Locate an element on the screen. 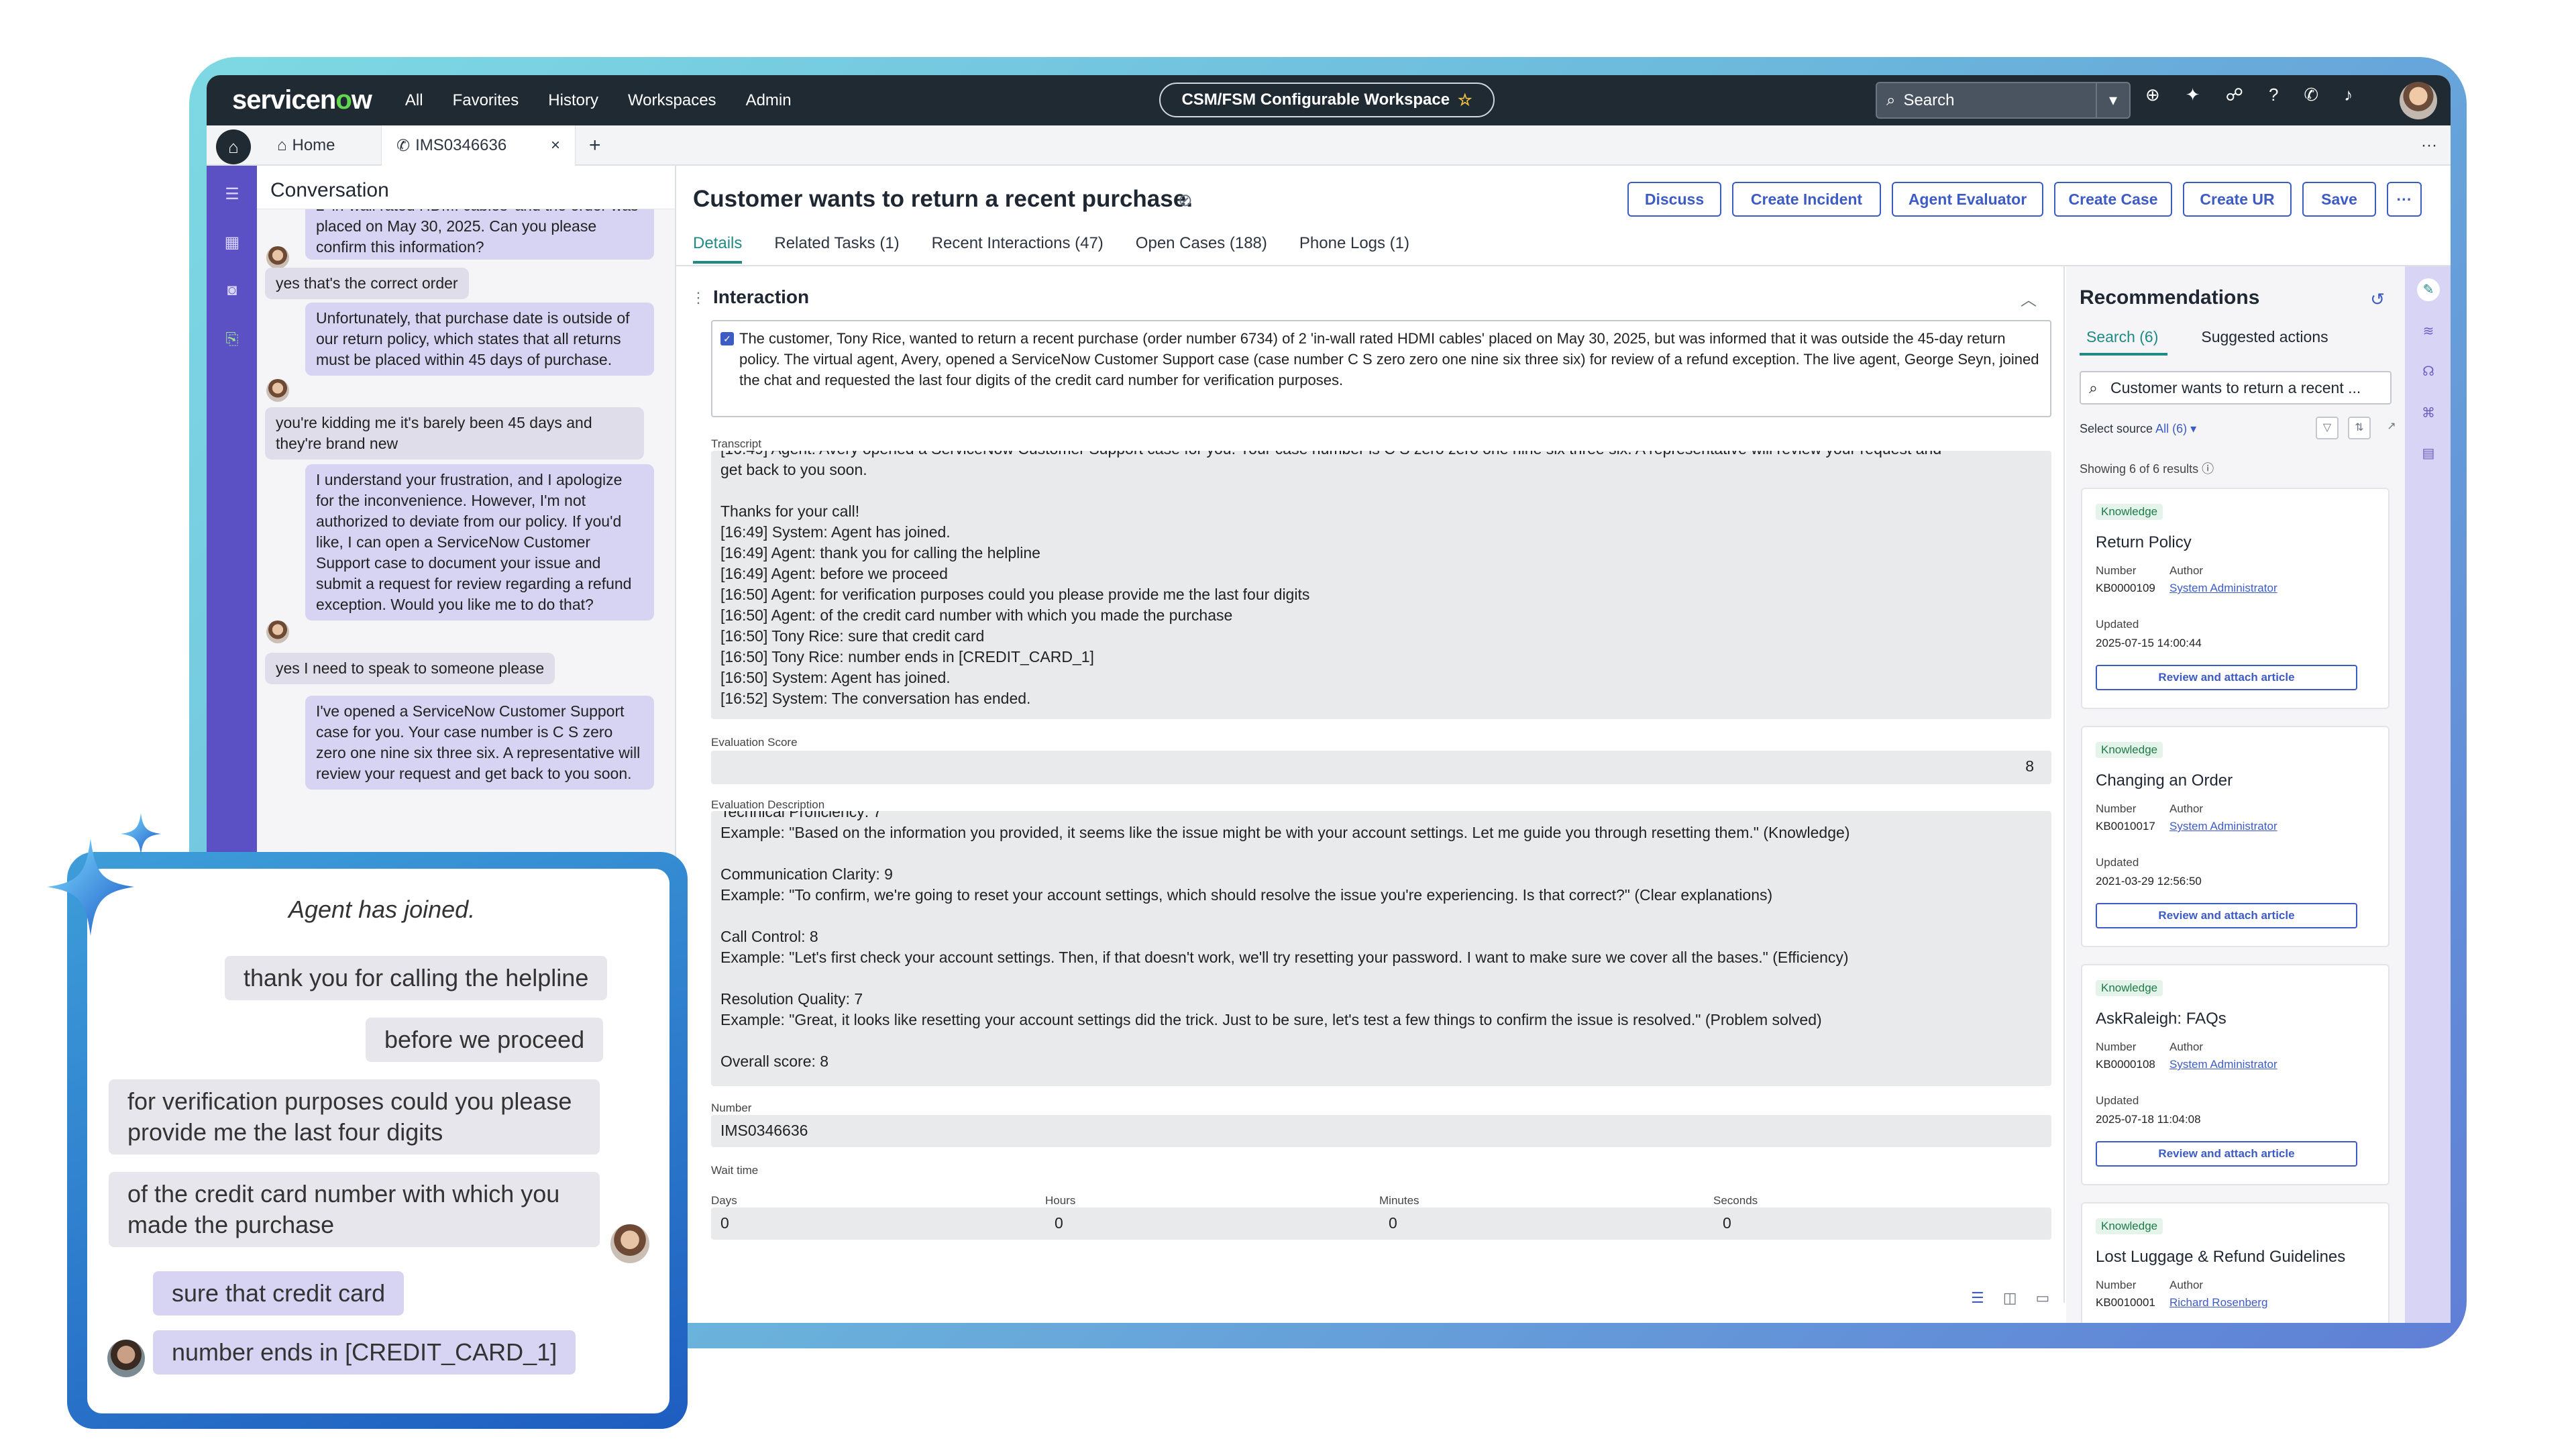 Image resolution: width=2576 pixels, height=1449 pixels. author-link: Richard Rosenberg is located at coordinates (2218, 1302).